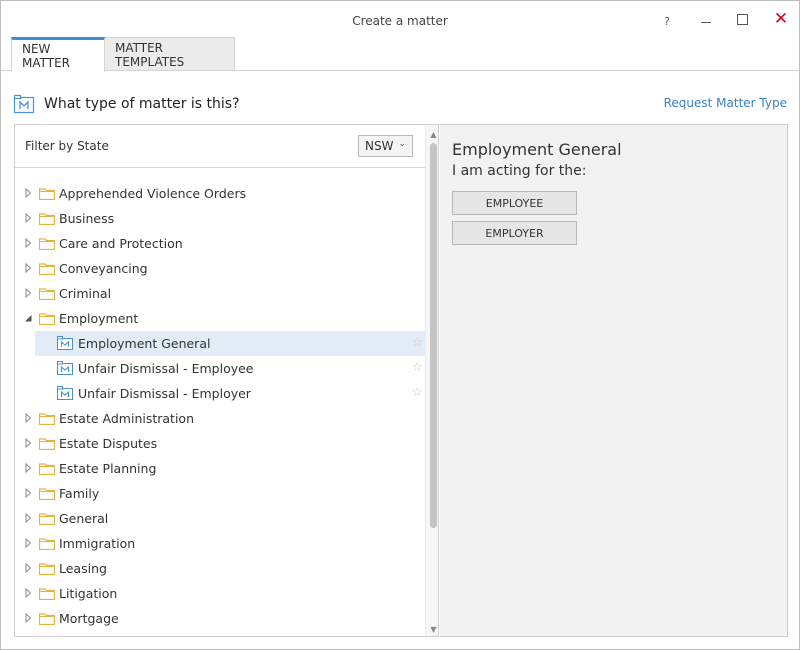 This screenshot has width=800, height=650. I want to click on tree-item-label: Estate Disputes, so click(108, 443).